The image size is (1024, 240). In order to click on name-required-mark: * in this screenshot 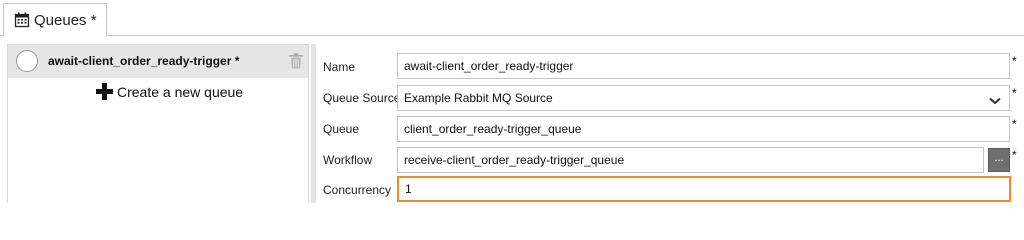, I will do `click(1014, 61)`.